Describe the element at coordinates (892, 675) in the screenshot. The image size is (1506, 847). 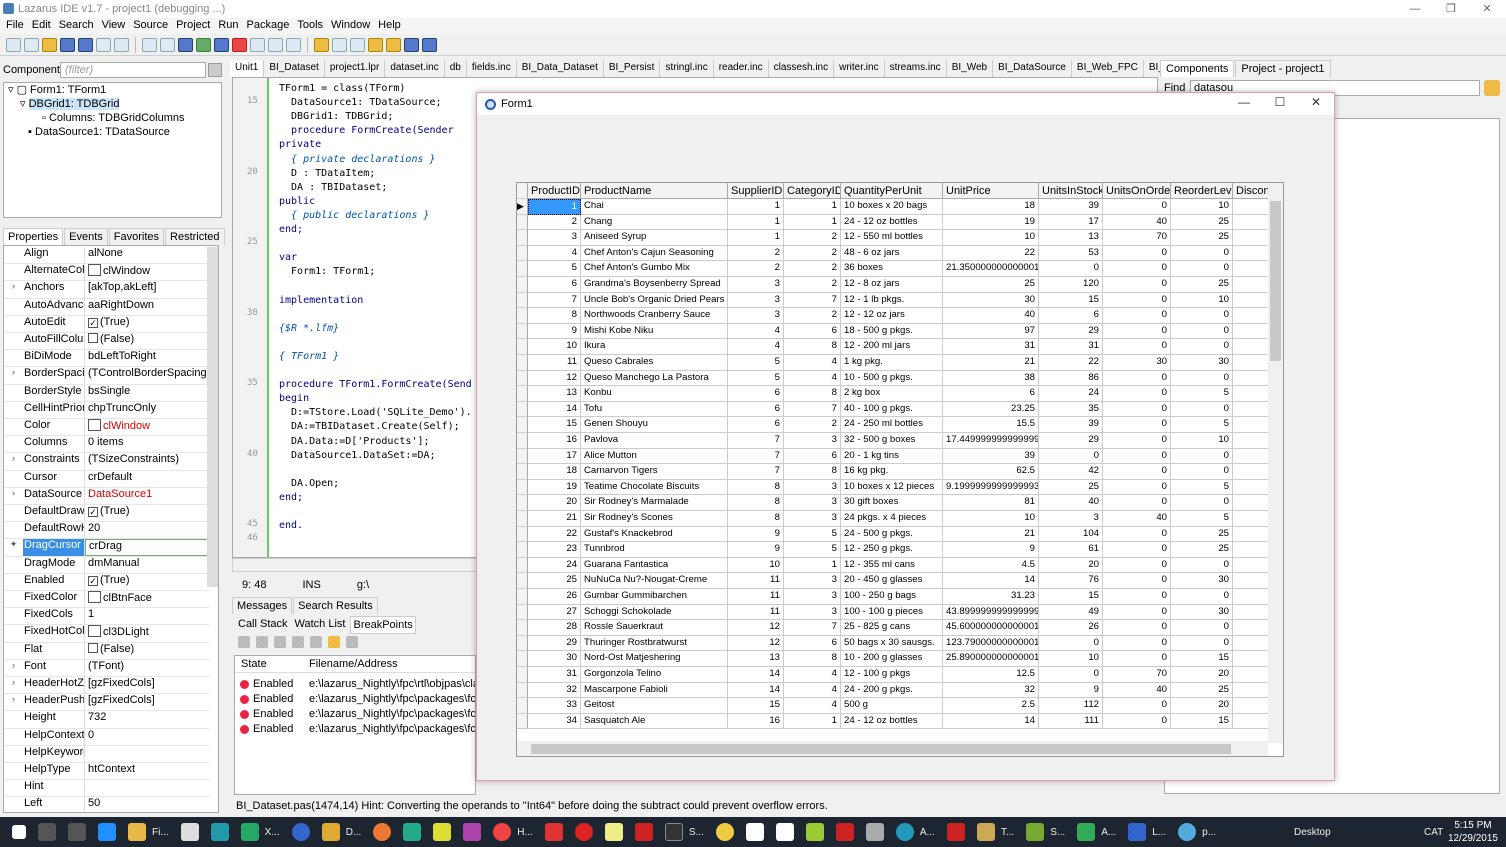
I see `grid-cell: 12 - 100 g pkgs` at that location.